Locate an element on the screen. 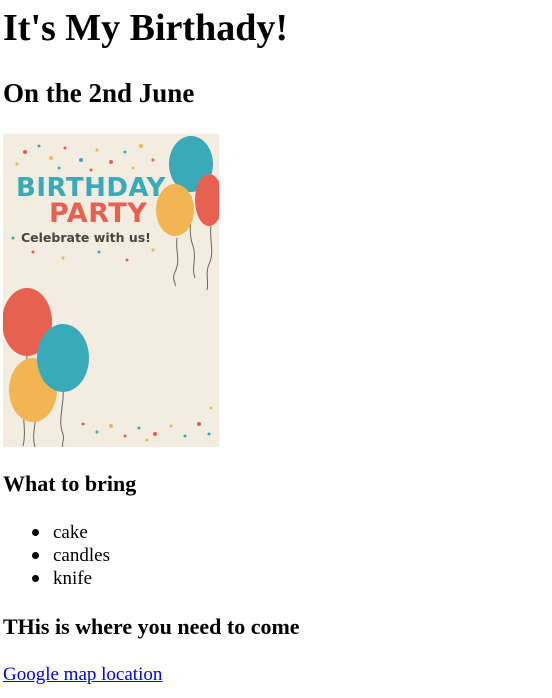  flyer-line-party: PARTY is located at coordinates (98, 213).